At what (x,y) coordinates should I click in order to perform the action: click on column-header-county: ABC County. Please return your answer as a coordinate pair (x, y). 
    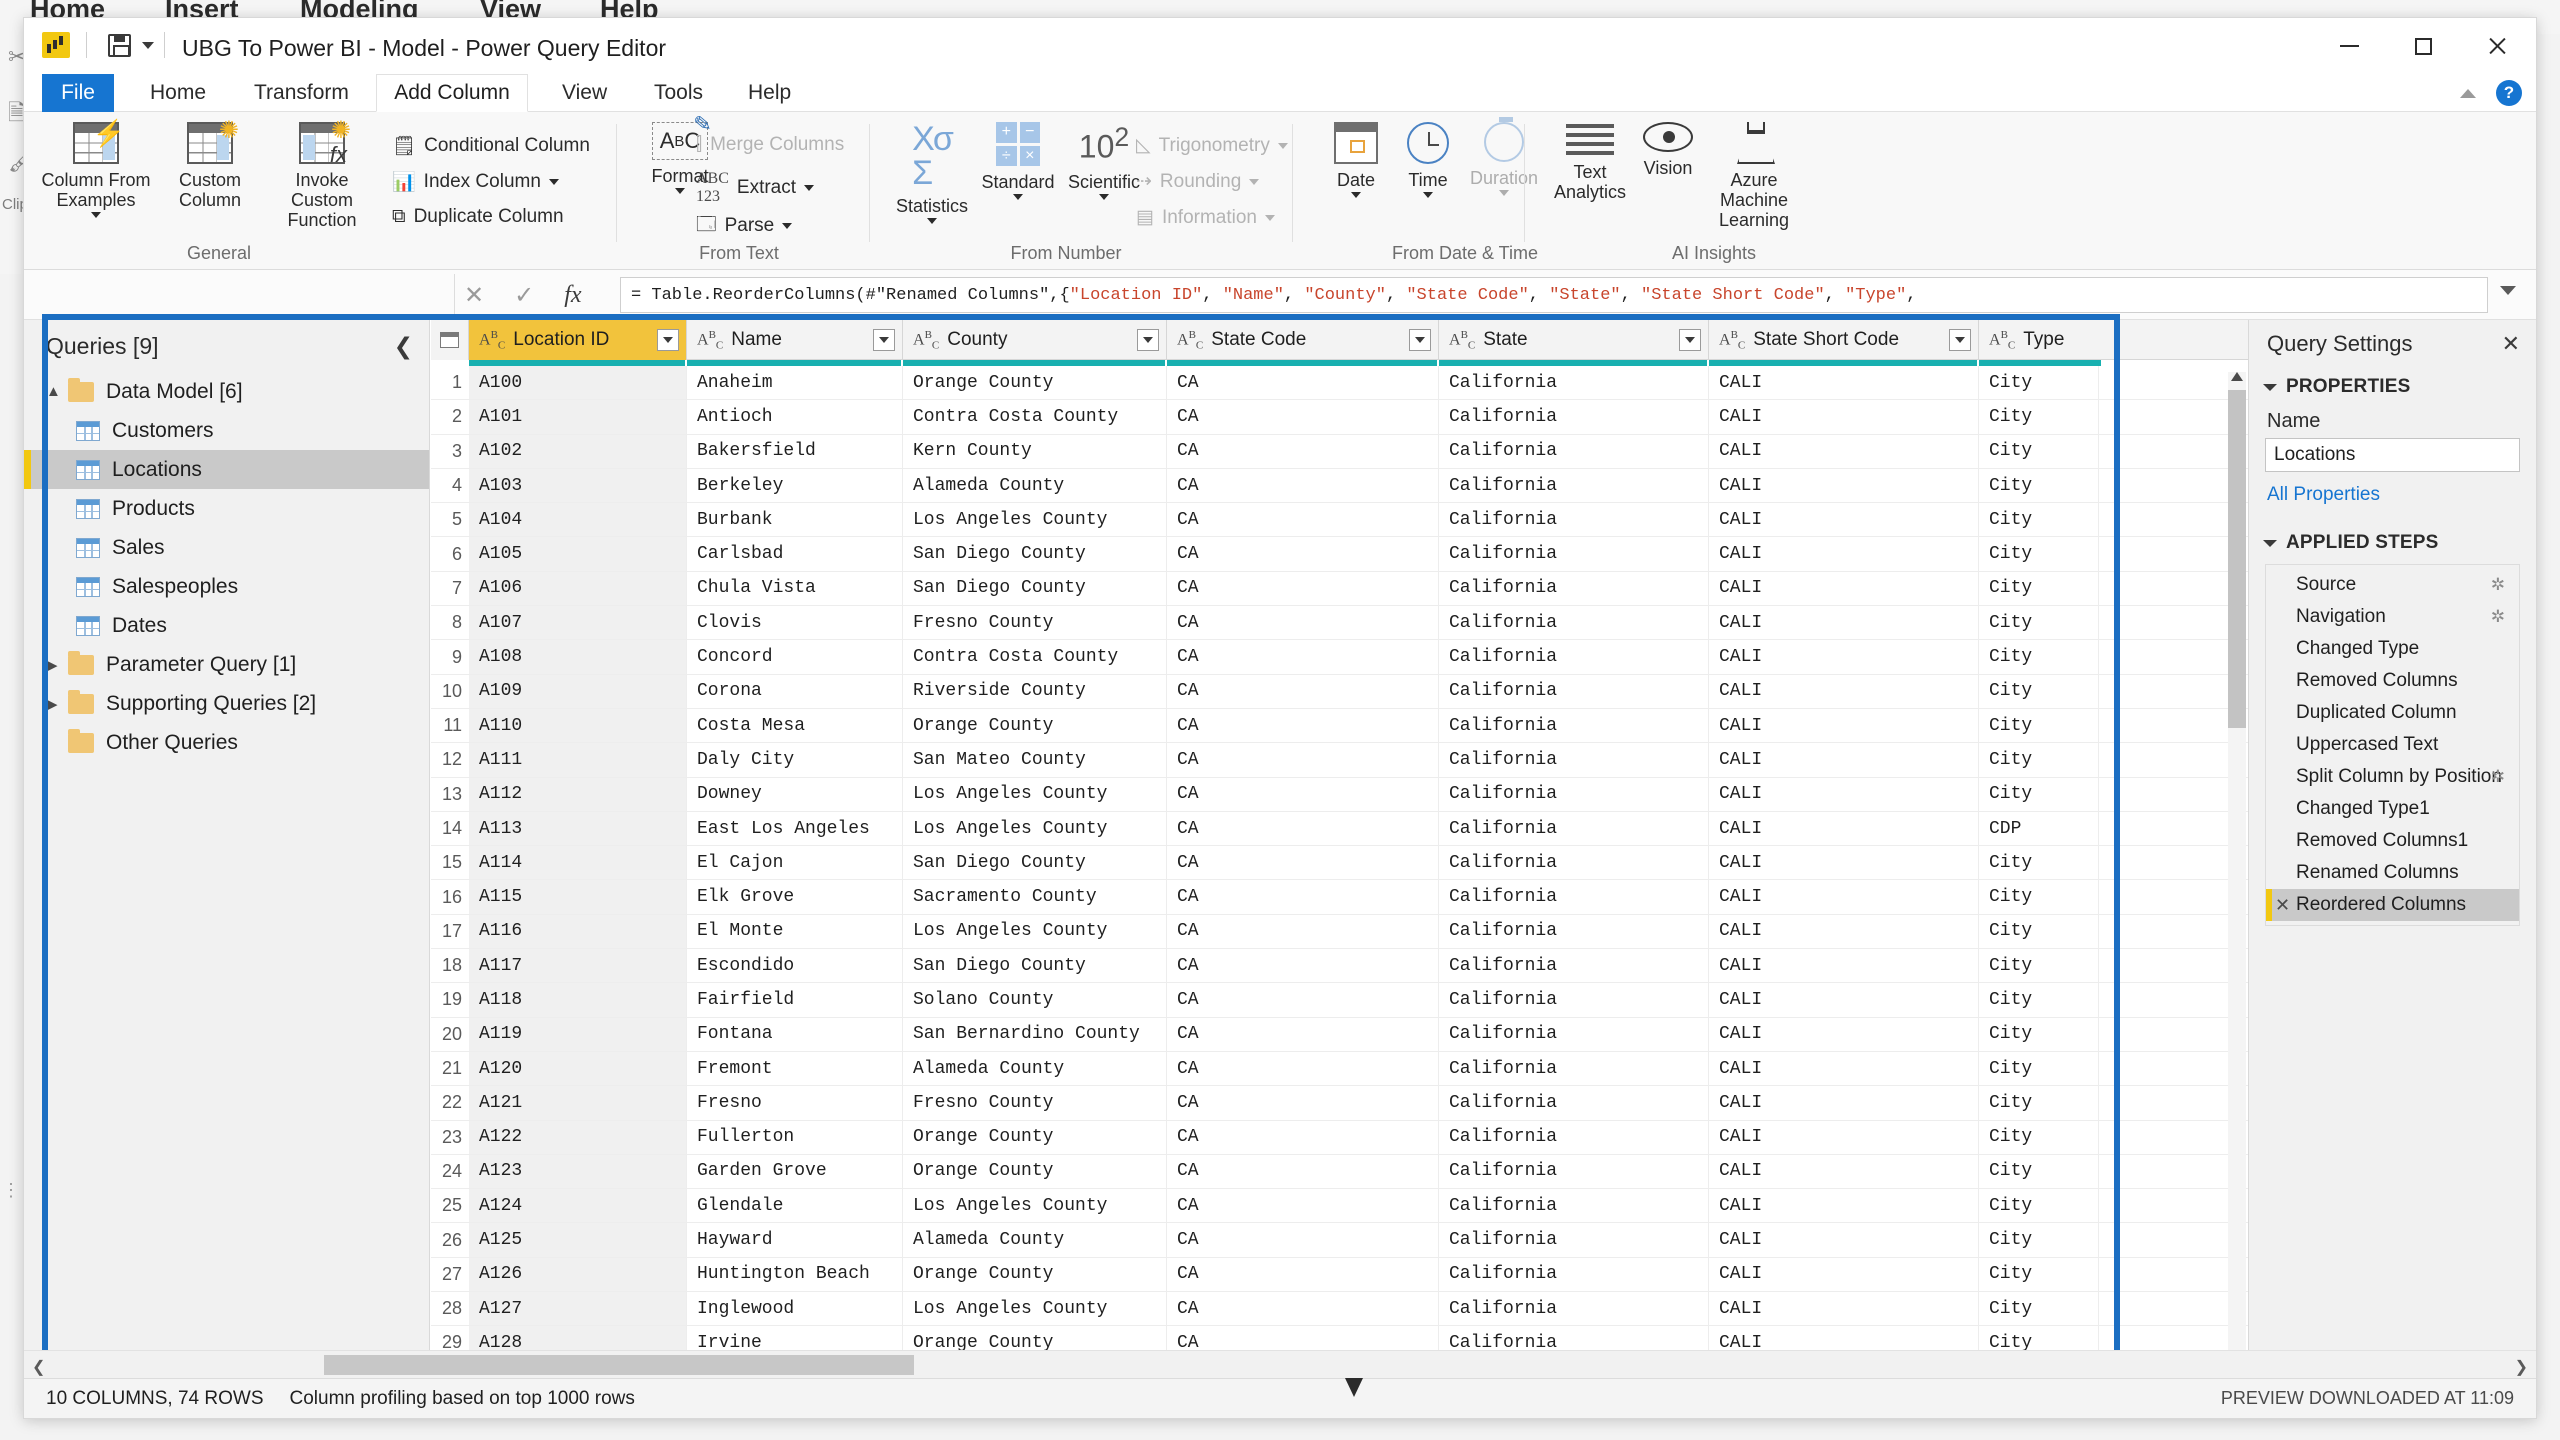
    Looking at the image, I should click on (1035, 340).